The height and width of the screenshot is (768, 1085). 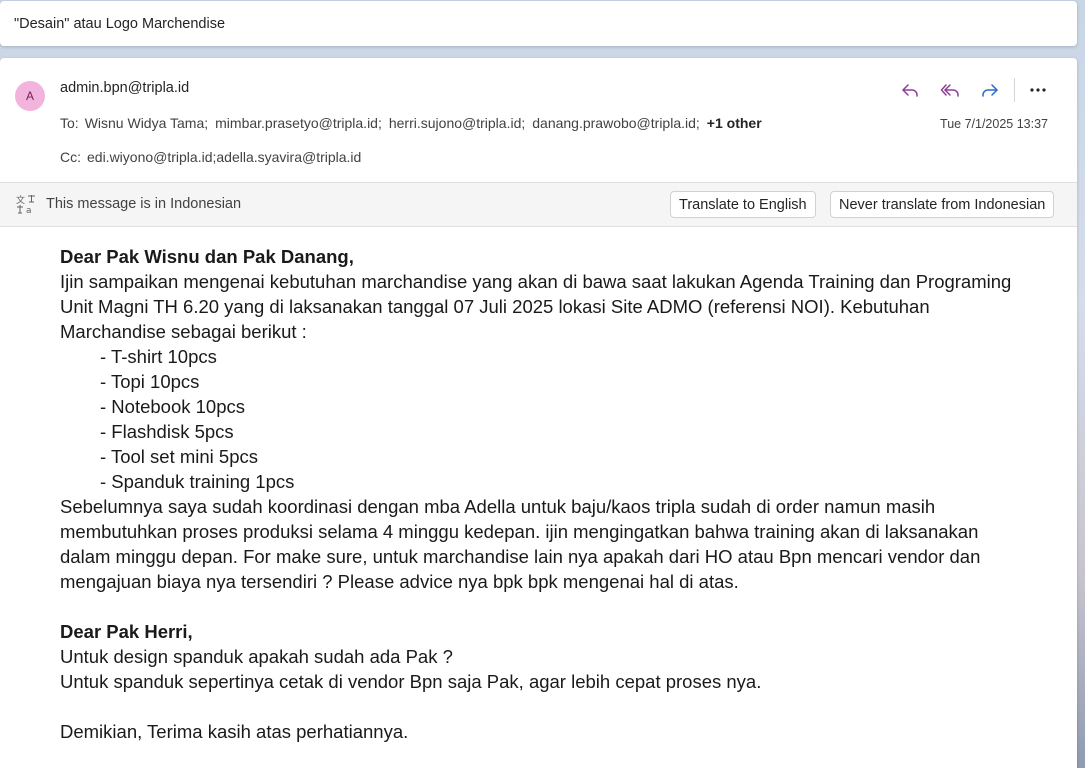 I want to click on recipient: danang.prawobo@tripla.id;, so click(x=616, y=123).